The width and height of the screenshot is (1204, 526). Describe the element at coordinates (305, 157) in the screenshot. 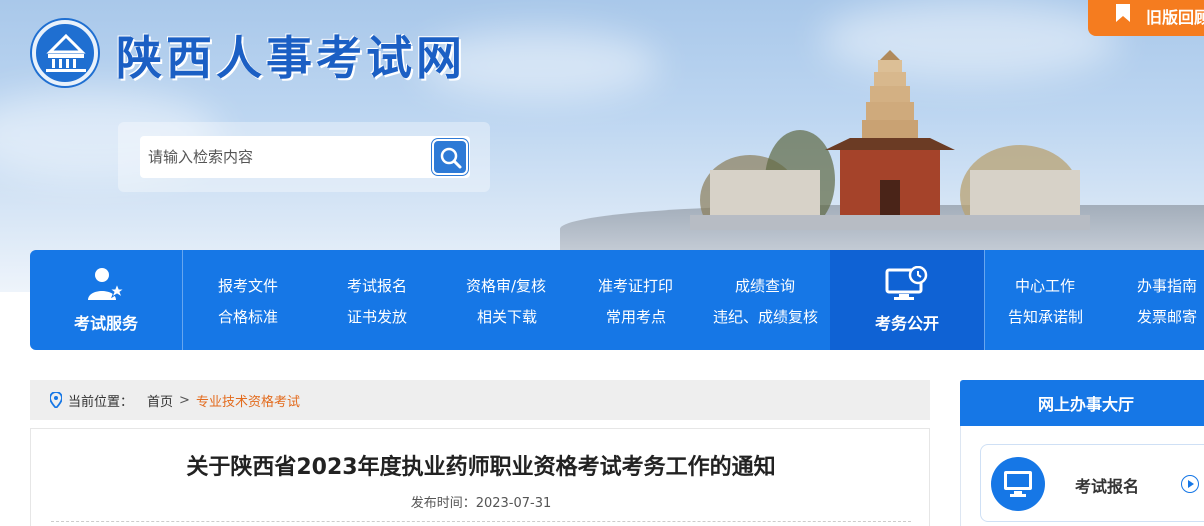

I see `search-input` at that location.